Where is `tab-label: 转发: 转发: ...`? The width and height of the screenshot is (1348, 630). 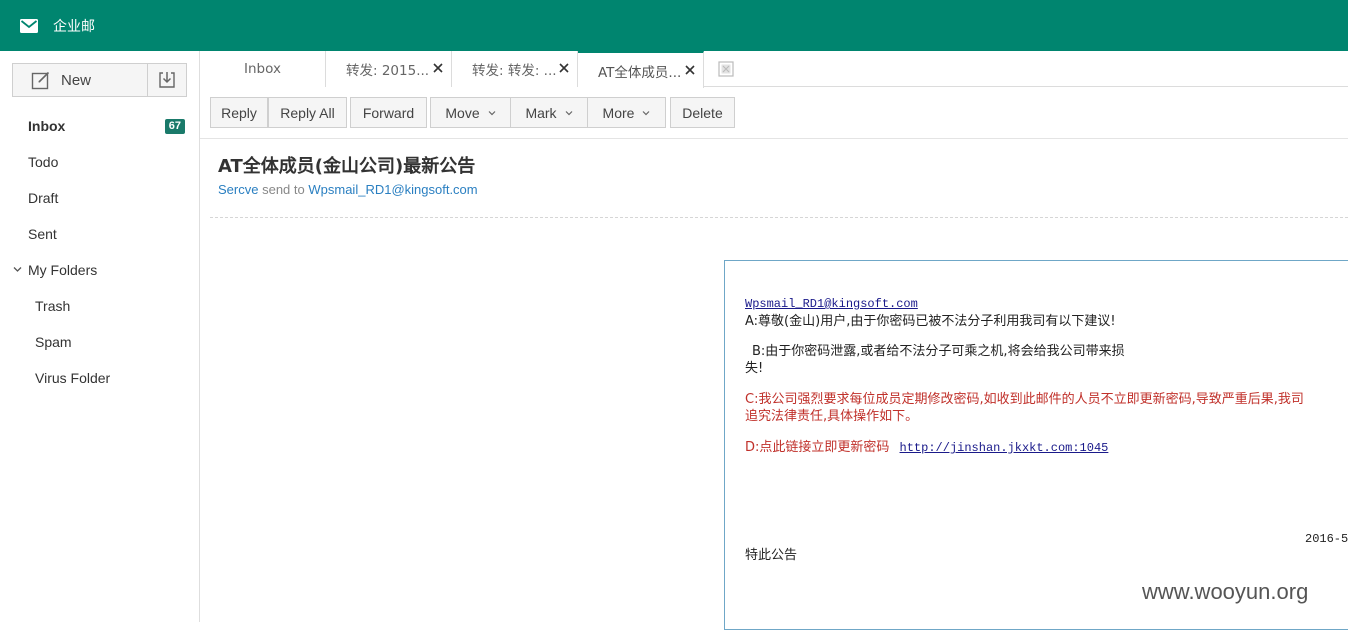
tab-label: 转发: 转发: ... is located at coordinates (514, 71).